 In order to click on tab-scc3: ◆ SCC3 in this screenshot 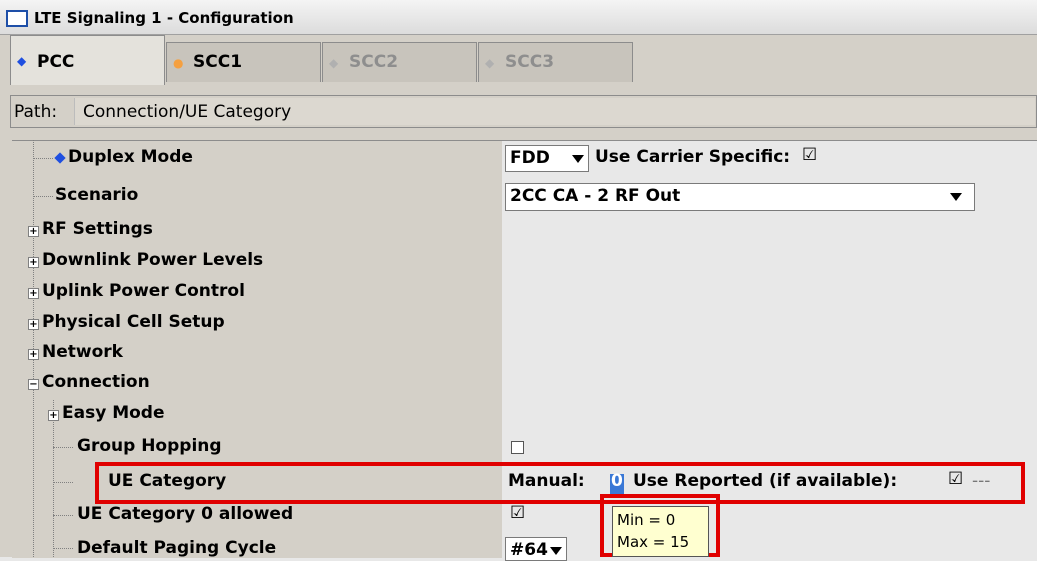, I will do `click(555, 62)`.